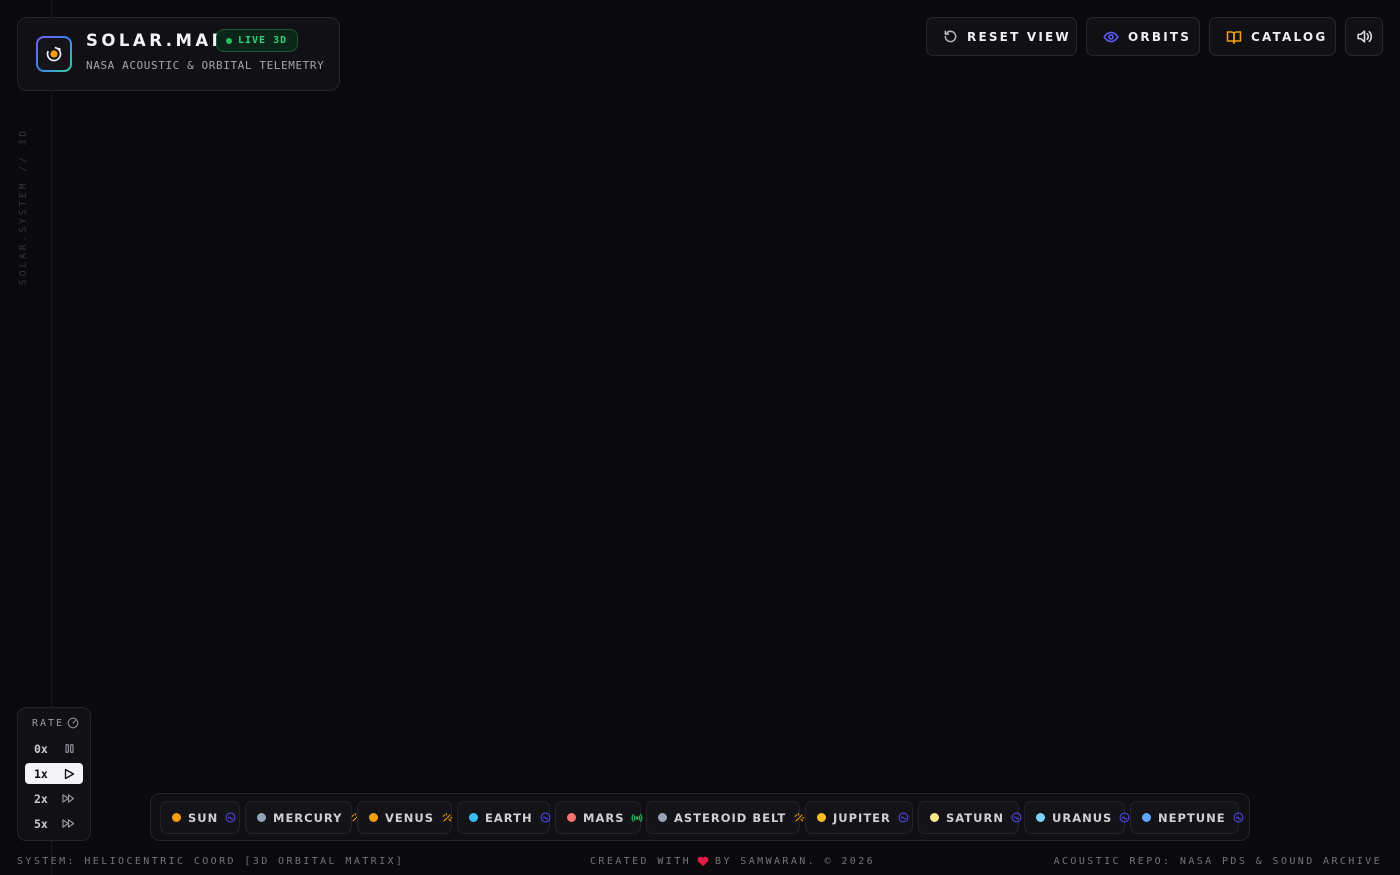 The width and height of the screenshot is (1400, 875). I want to click on pause-icon, so click(69, 748).